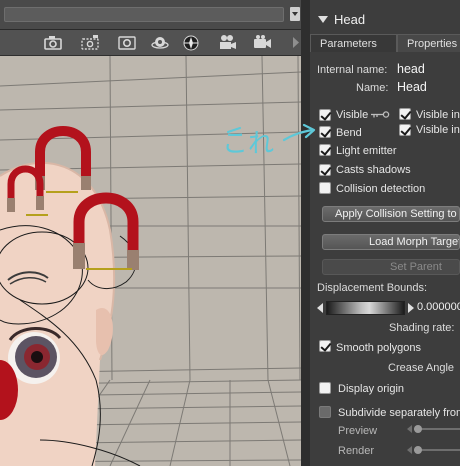  I want to click on viewport-camera-field, so click(144, 14).